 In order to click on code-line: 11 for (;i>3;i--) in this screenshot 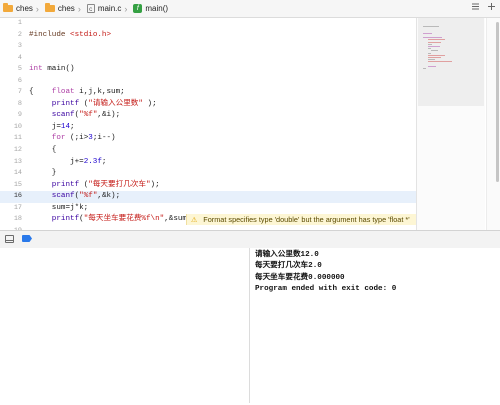, I will do `click(208, 139)`.